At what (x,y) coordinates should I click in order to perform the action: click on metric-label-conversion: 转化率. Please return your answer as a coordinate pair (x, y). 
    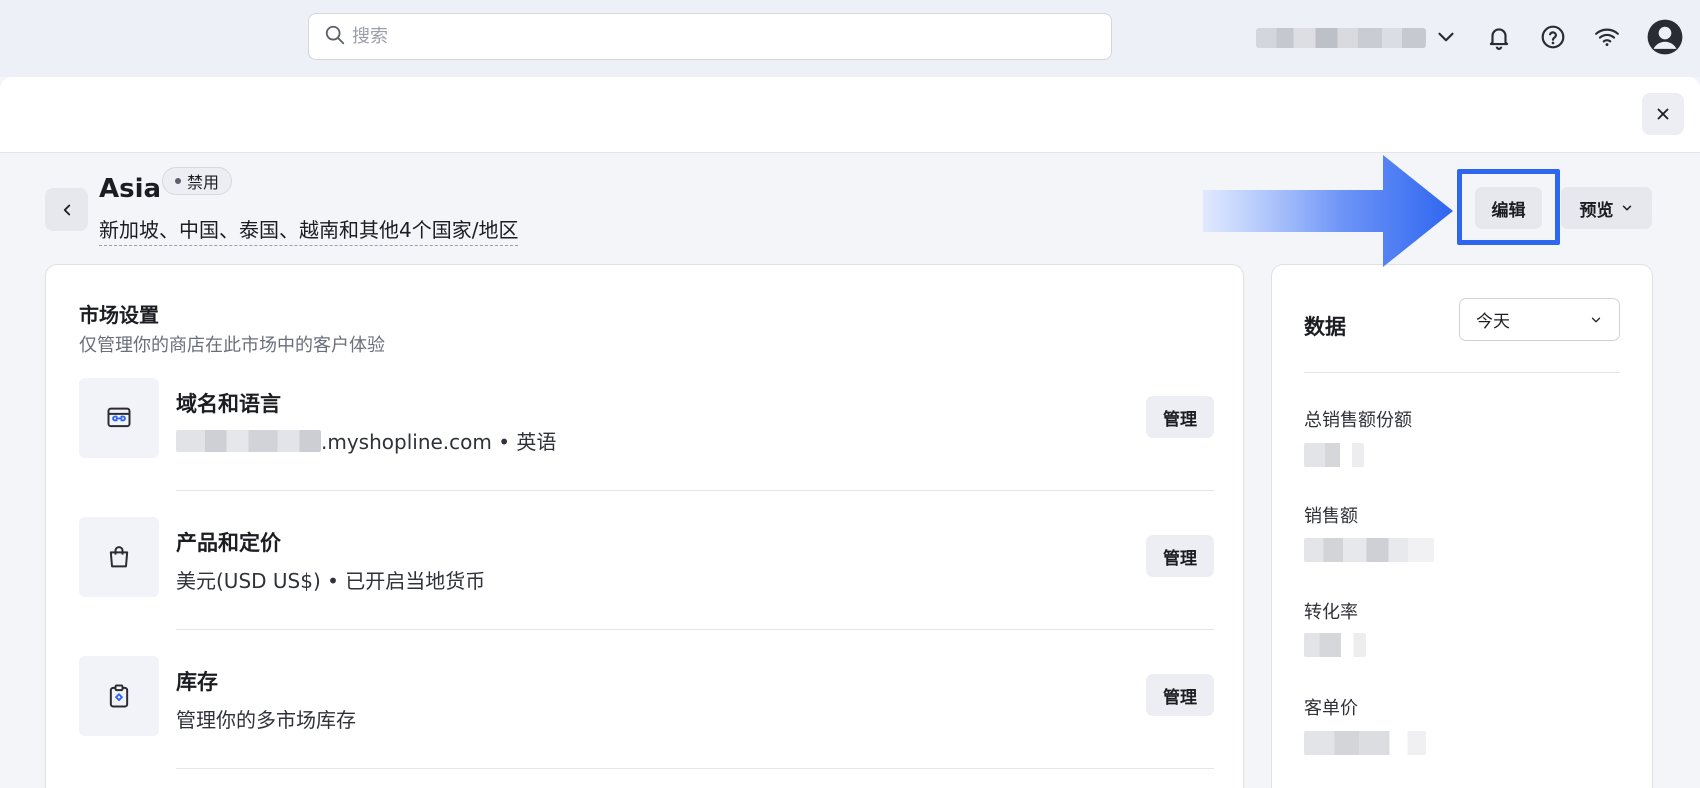
    Looking at the image, I should click on (1331, 612).